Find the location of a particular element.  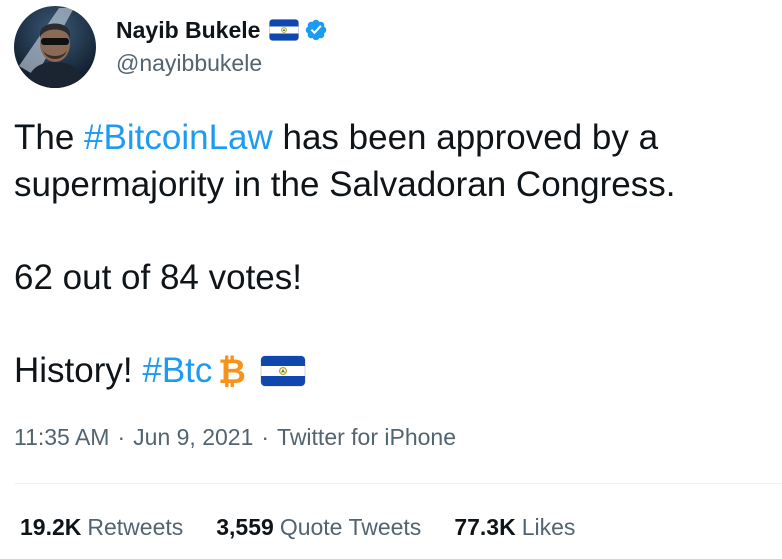

author-handle: @nayibbukele is located at coordinates (189, 63).